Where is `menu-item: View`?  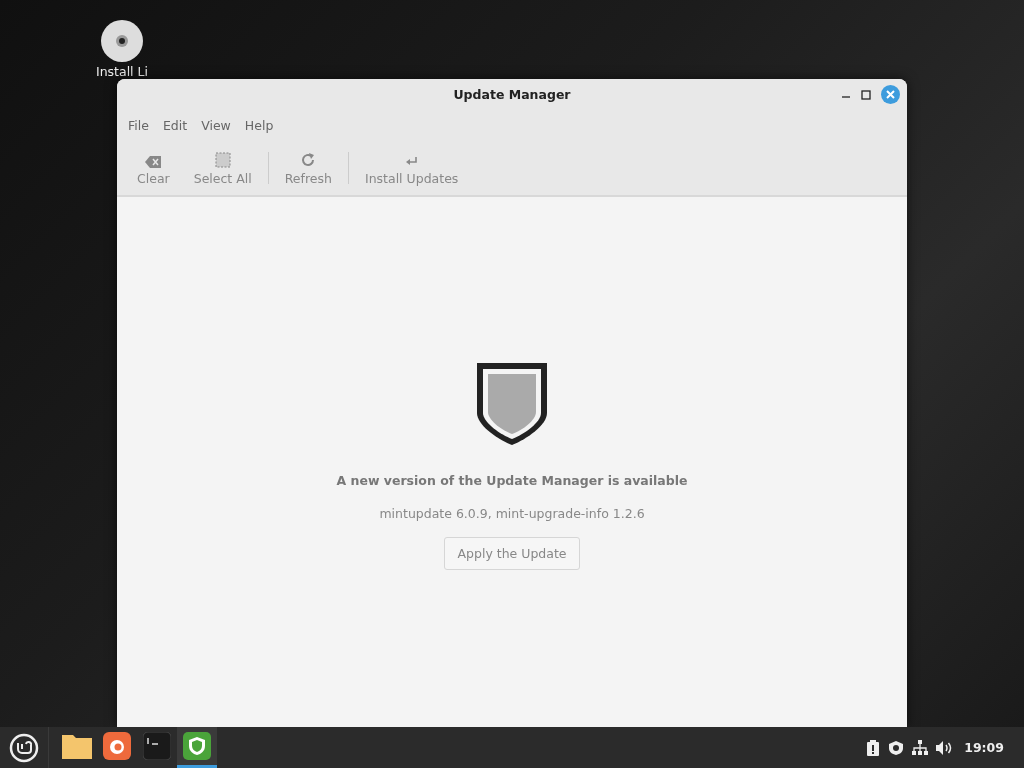 menu-item: View is located at coordinates (216, 125).